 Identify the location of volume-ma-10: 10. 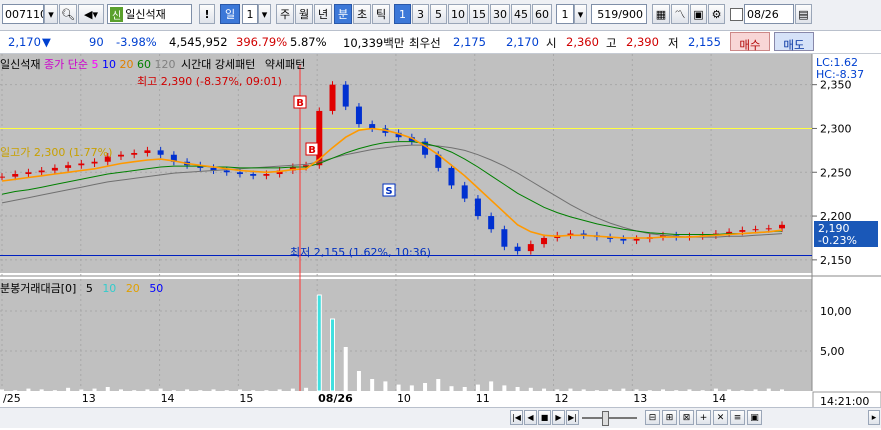
(109, 288).